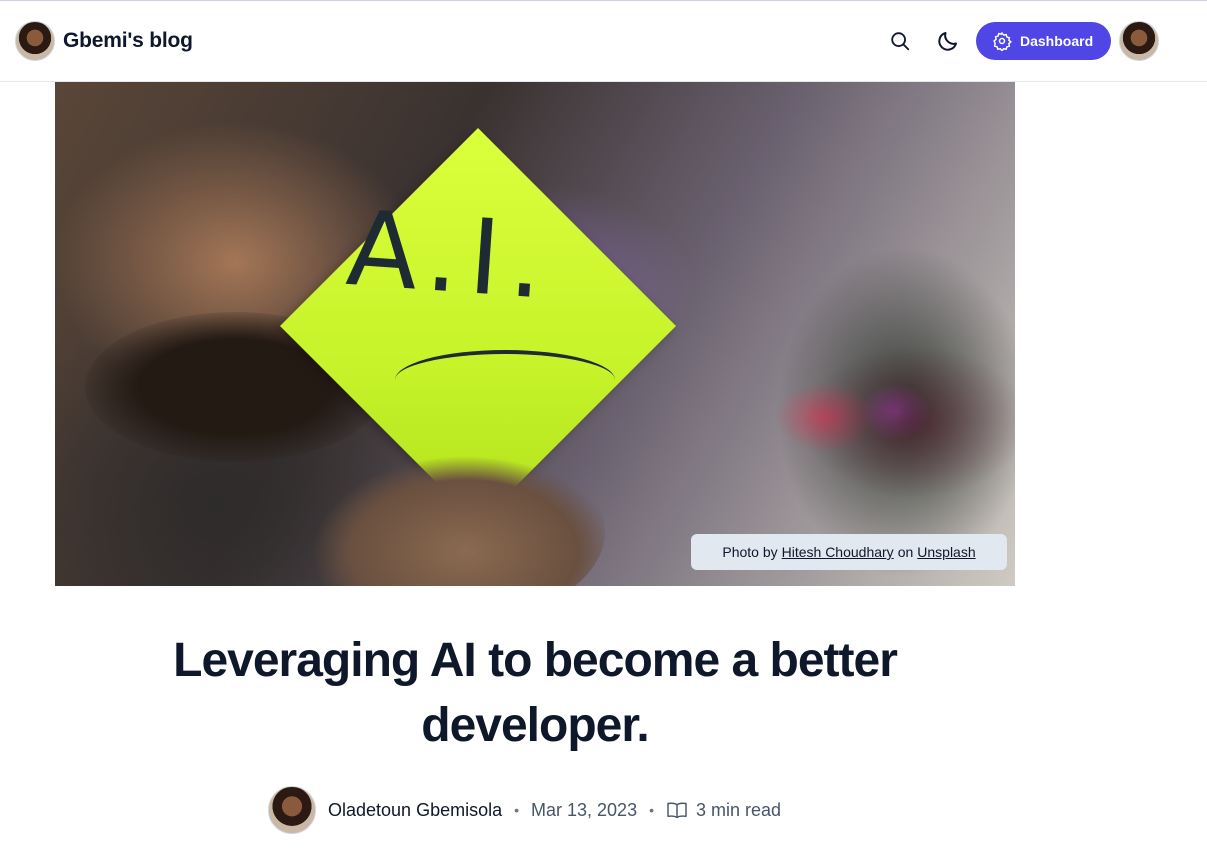 This screenshot has width=1207, height=855. What do you see at coordinates (1057, 41) in the screenshot?
I see `dashboard-label: Dashboard` at bounding box center [1057, 41].